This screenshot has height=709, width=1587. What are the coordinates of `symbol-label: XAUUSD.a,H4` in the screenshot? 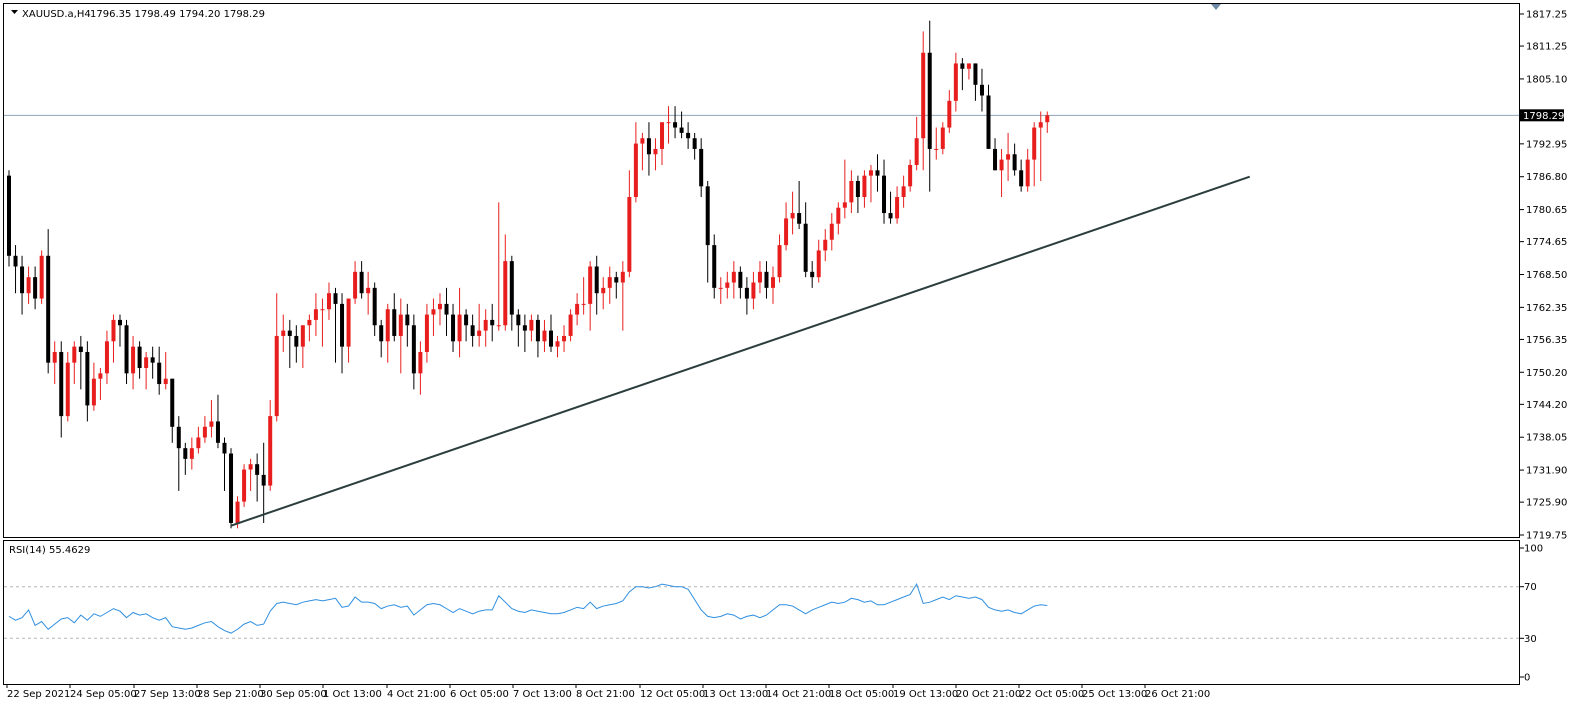 It's located at (56, 14).